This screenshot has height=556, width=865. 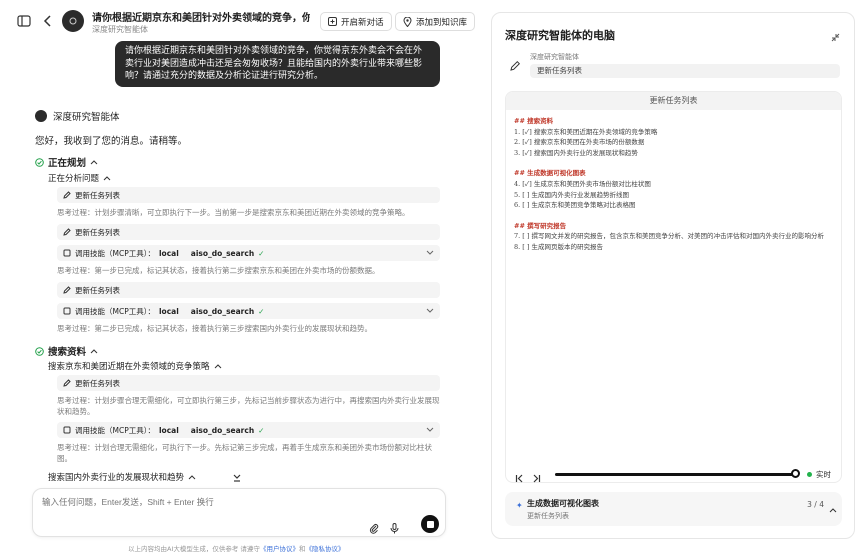 I want to click on message-input, so click(x=192, y=502).